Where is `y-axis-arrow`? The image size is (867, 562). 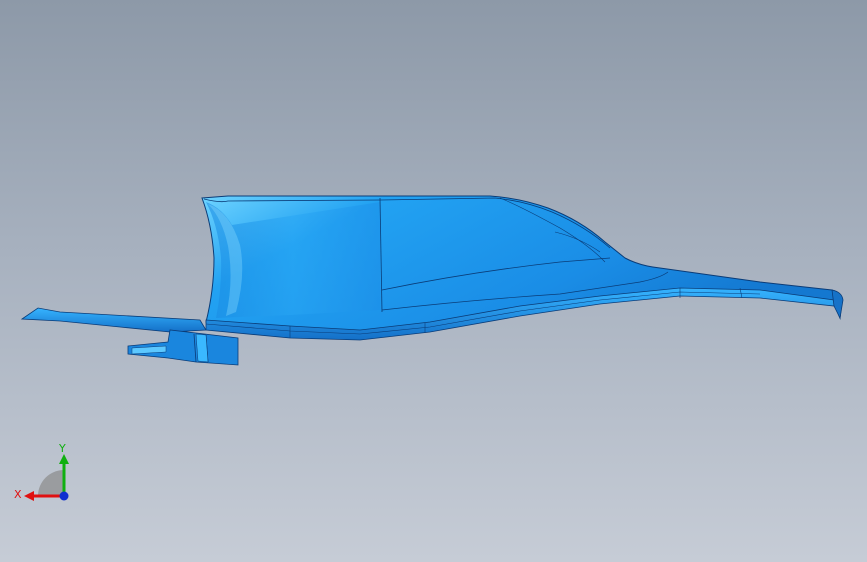
y-axis-arrow is located at coordinates (64, 459).